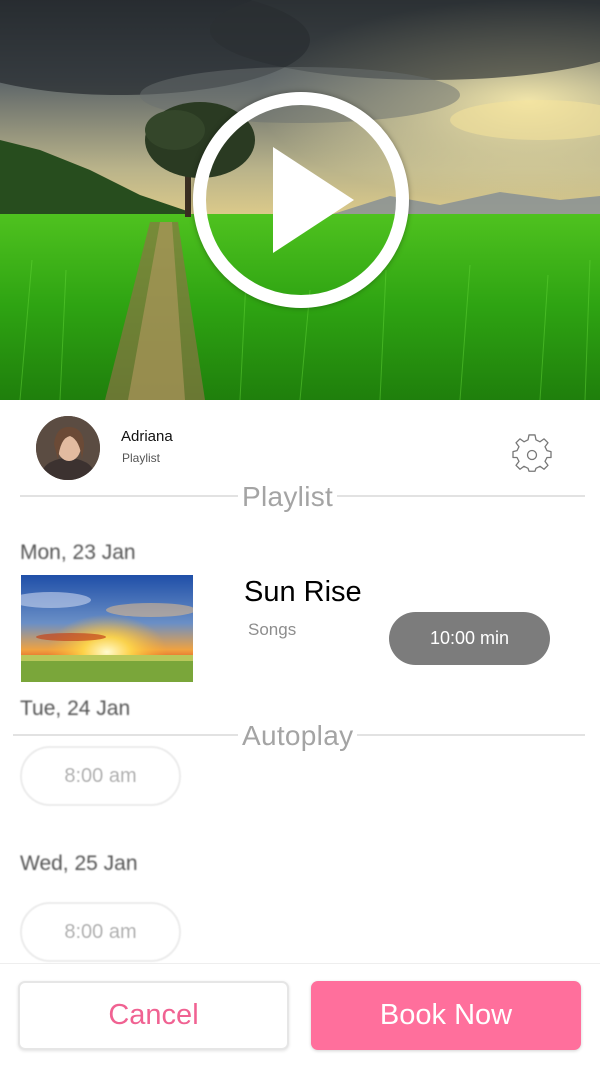  Describe the element at coordinates (79, 863) in the screenshot. I see `day-label: Wed, 25 Jan` at that location.